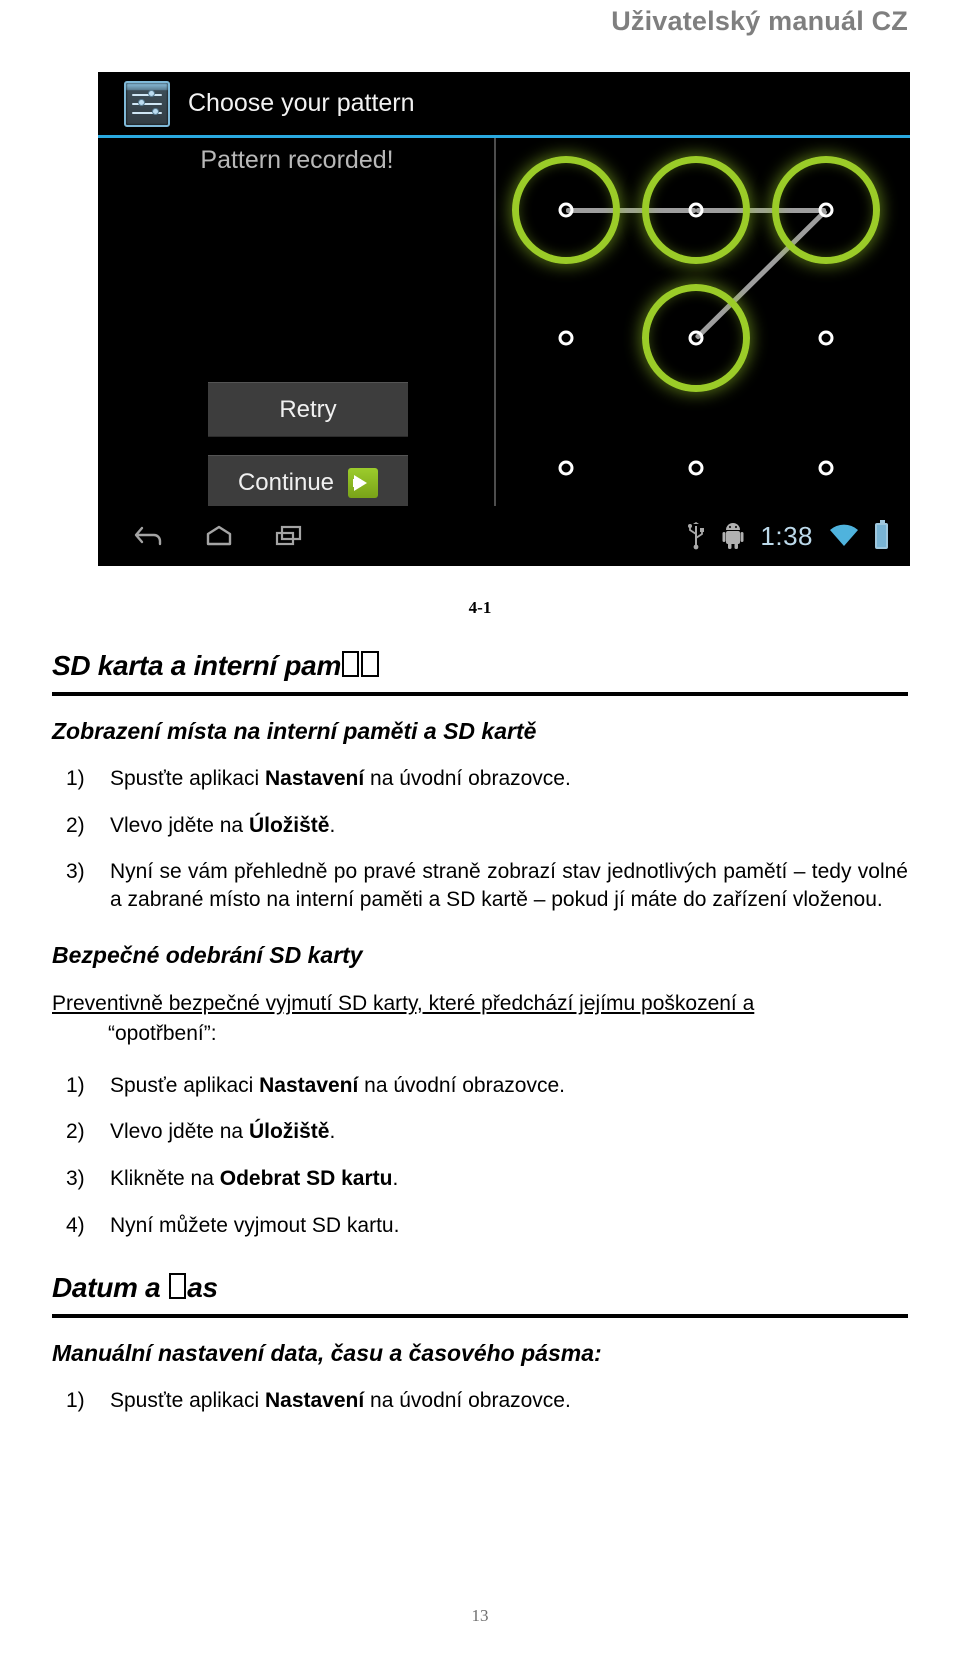 The height and width of the screenshot is (1656, 960). What do you see at coordinates (289, 536) in the screenshot?
I see `recent-apps-icon` at bounding box center [289, 536].